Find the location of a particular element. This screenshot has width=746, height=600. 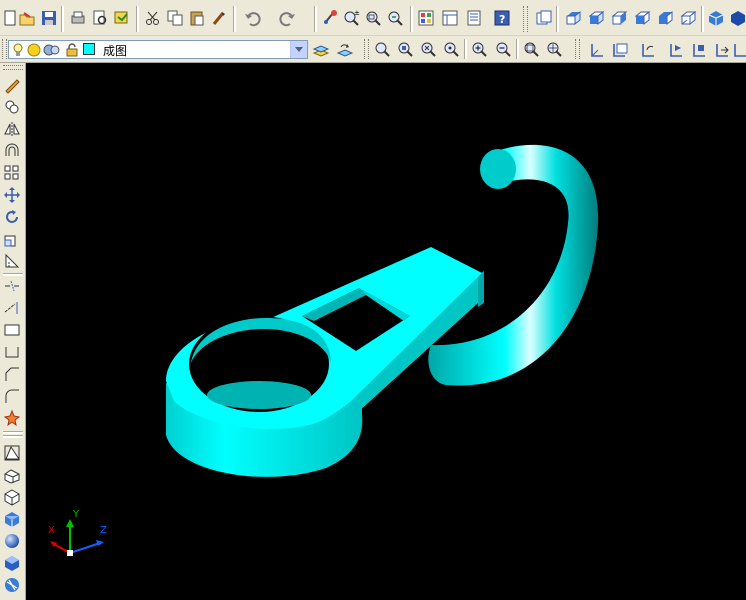

zoom-extents-icon is located at coordinates (555, 50).